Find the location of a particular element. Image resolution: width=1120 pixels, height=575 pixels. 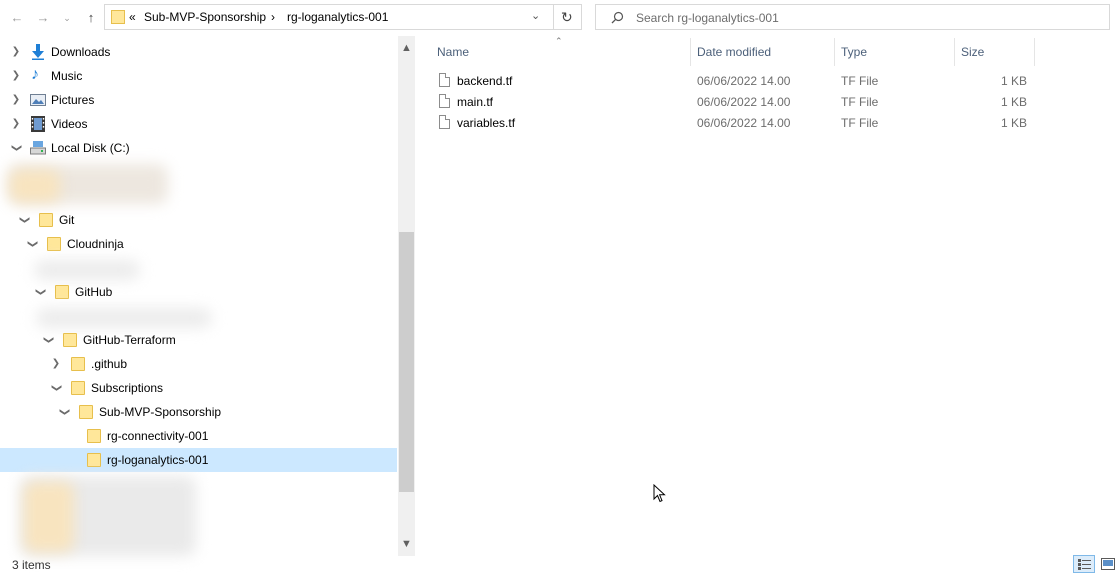

scroll-up-icon: ▲ is located at coordinates (406, 48).